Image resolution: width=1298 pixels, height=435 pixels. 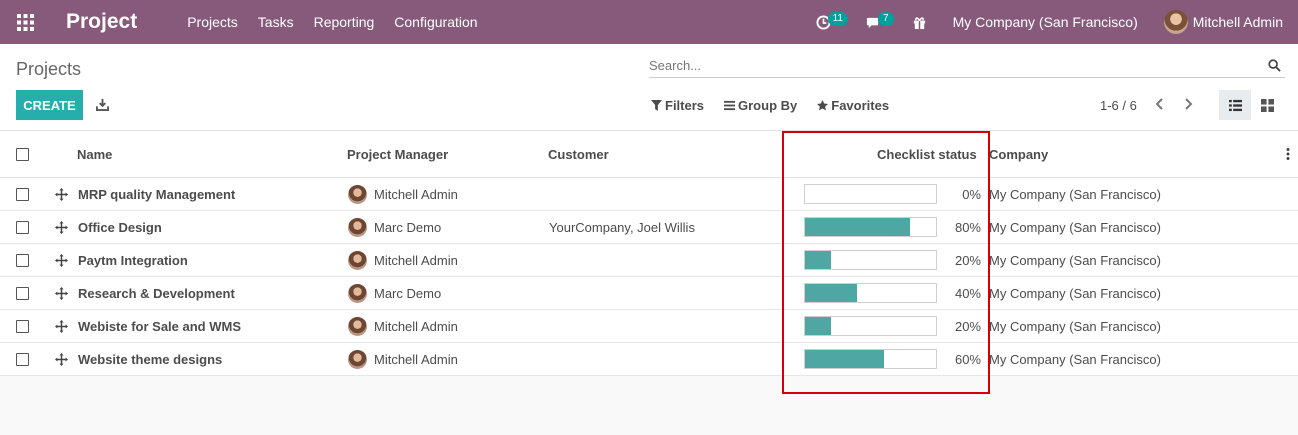 I want to click on bars-icon, so click(x=730, y=105).